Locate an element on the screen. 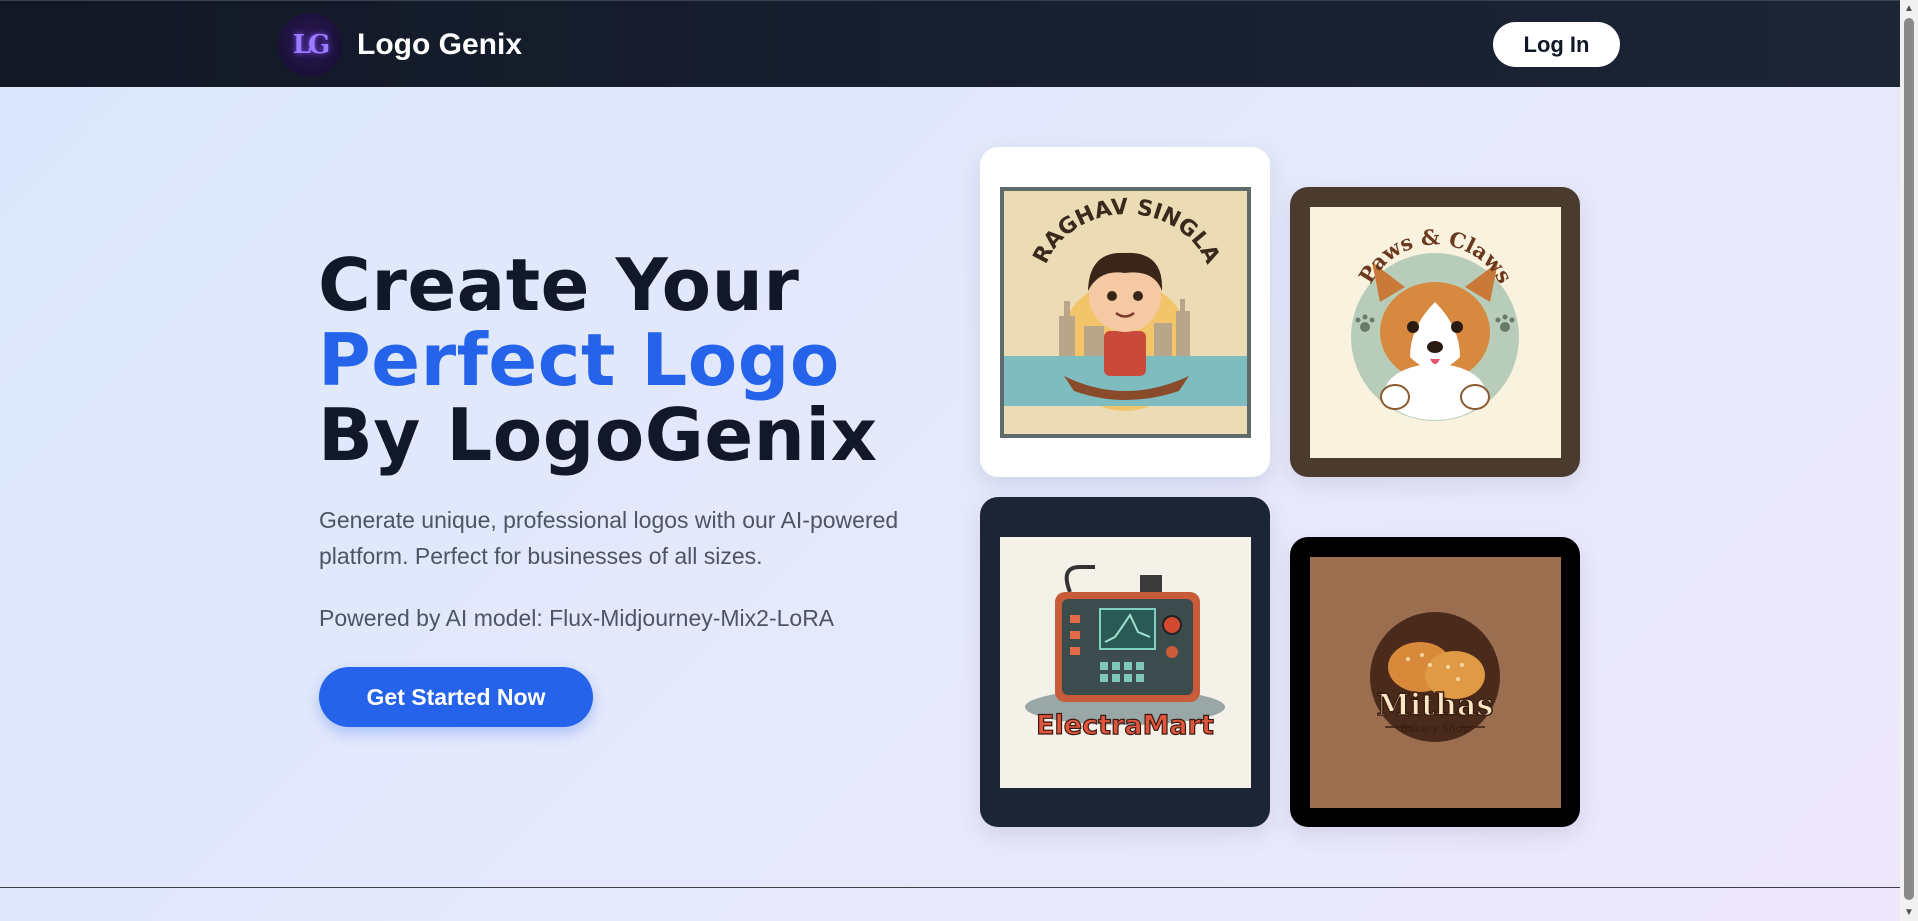 The width and height of the screenshot is (1918, 921). brand-name: Logo Genix is located at coordinates (439, 44).